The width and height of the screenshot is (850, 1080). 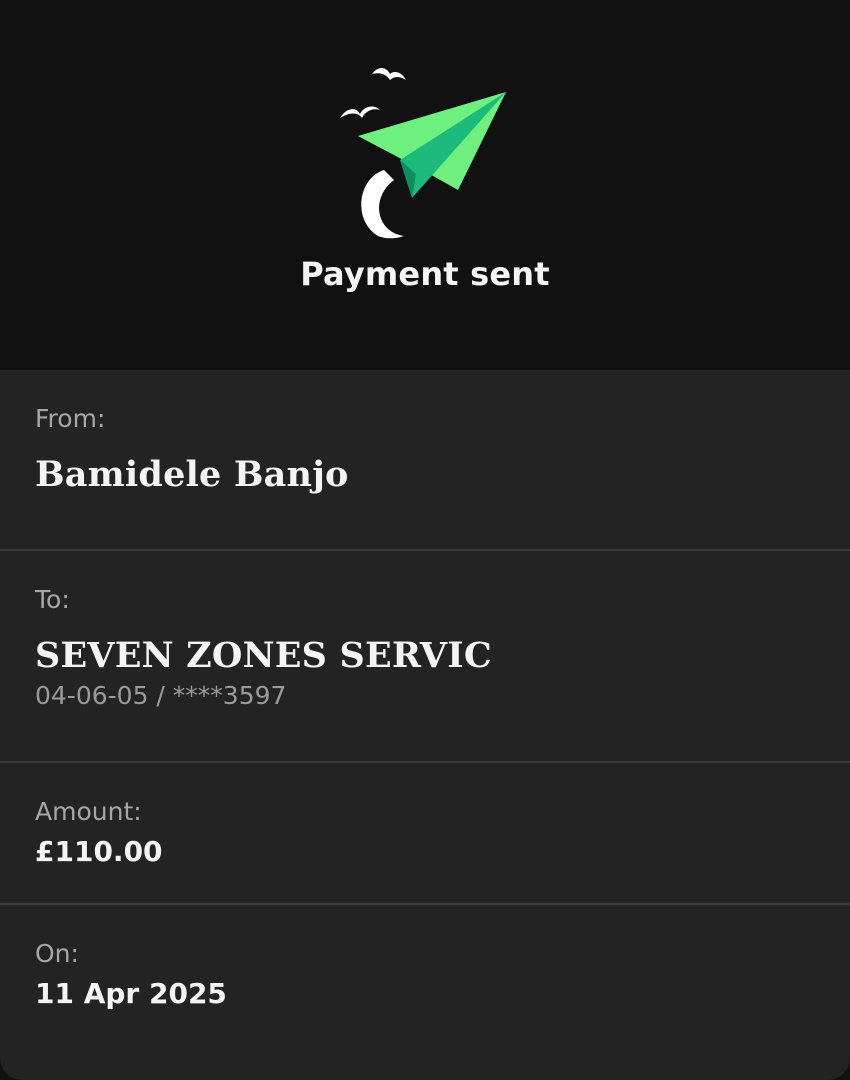 What do you see at coordinates (131, 993) in the screenshot?
I see `payment-date: 11 Apr 2025` at bounding box center [131, 993].